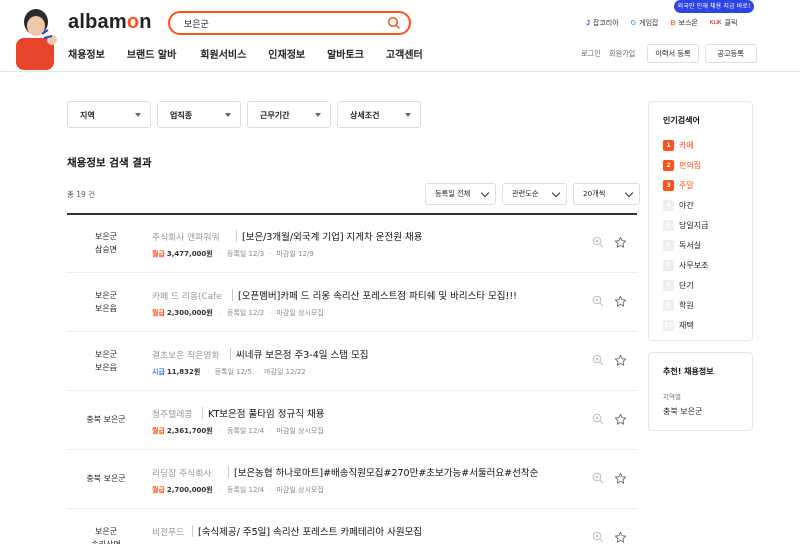 This screenshot has height=544, width=800. I want to click on popular-keyword-item: 2 편의점, so click(682, 165).